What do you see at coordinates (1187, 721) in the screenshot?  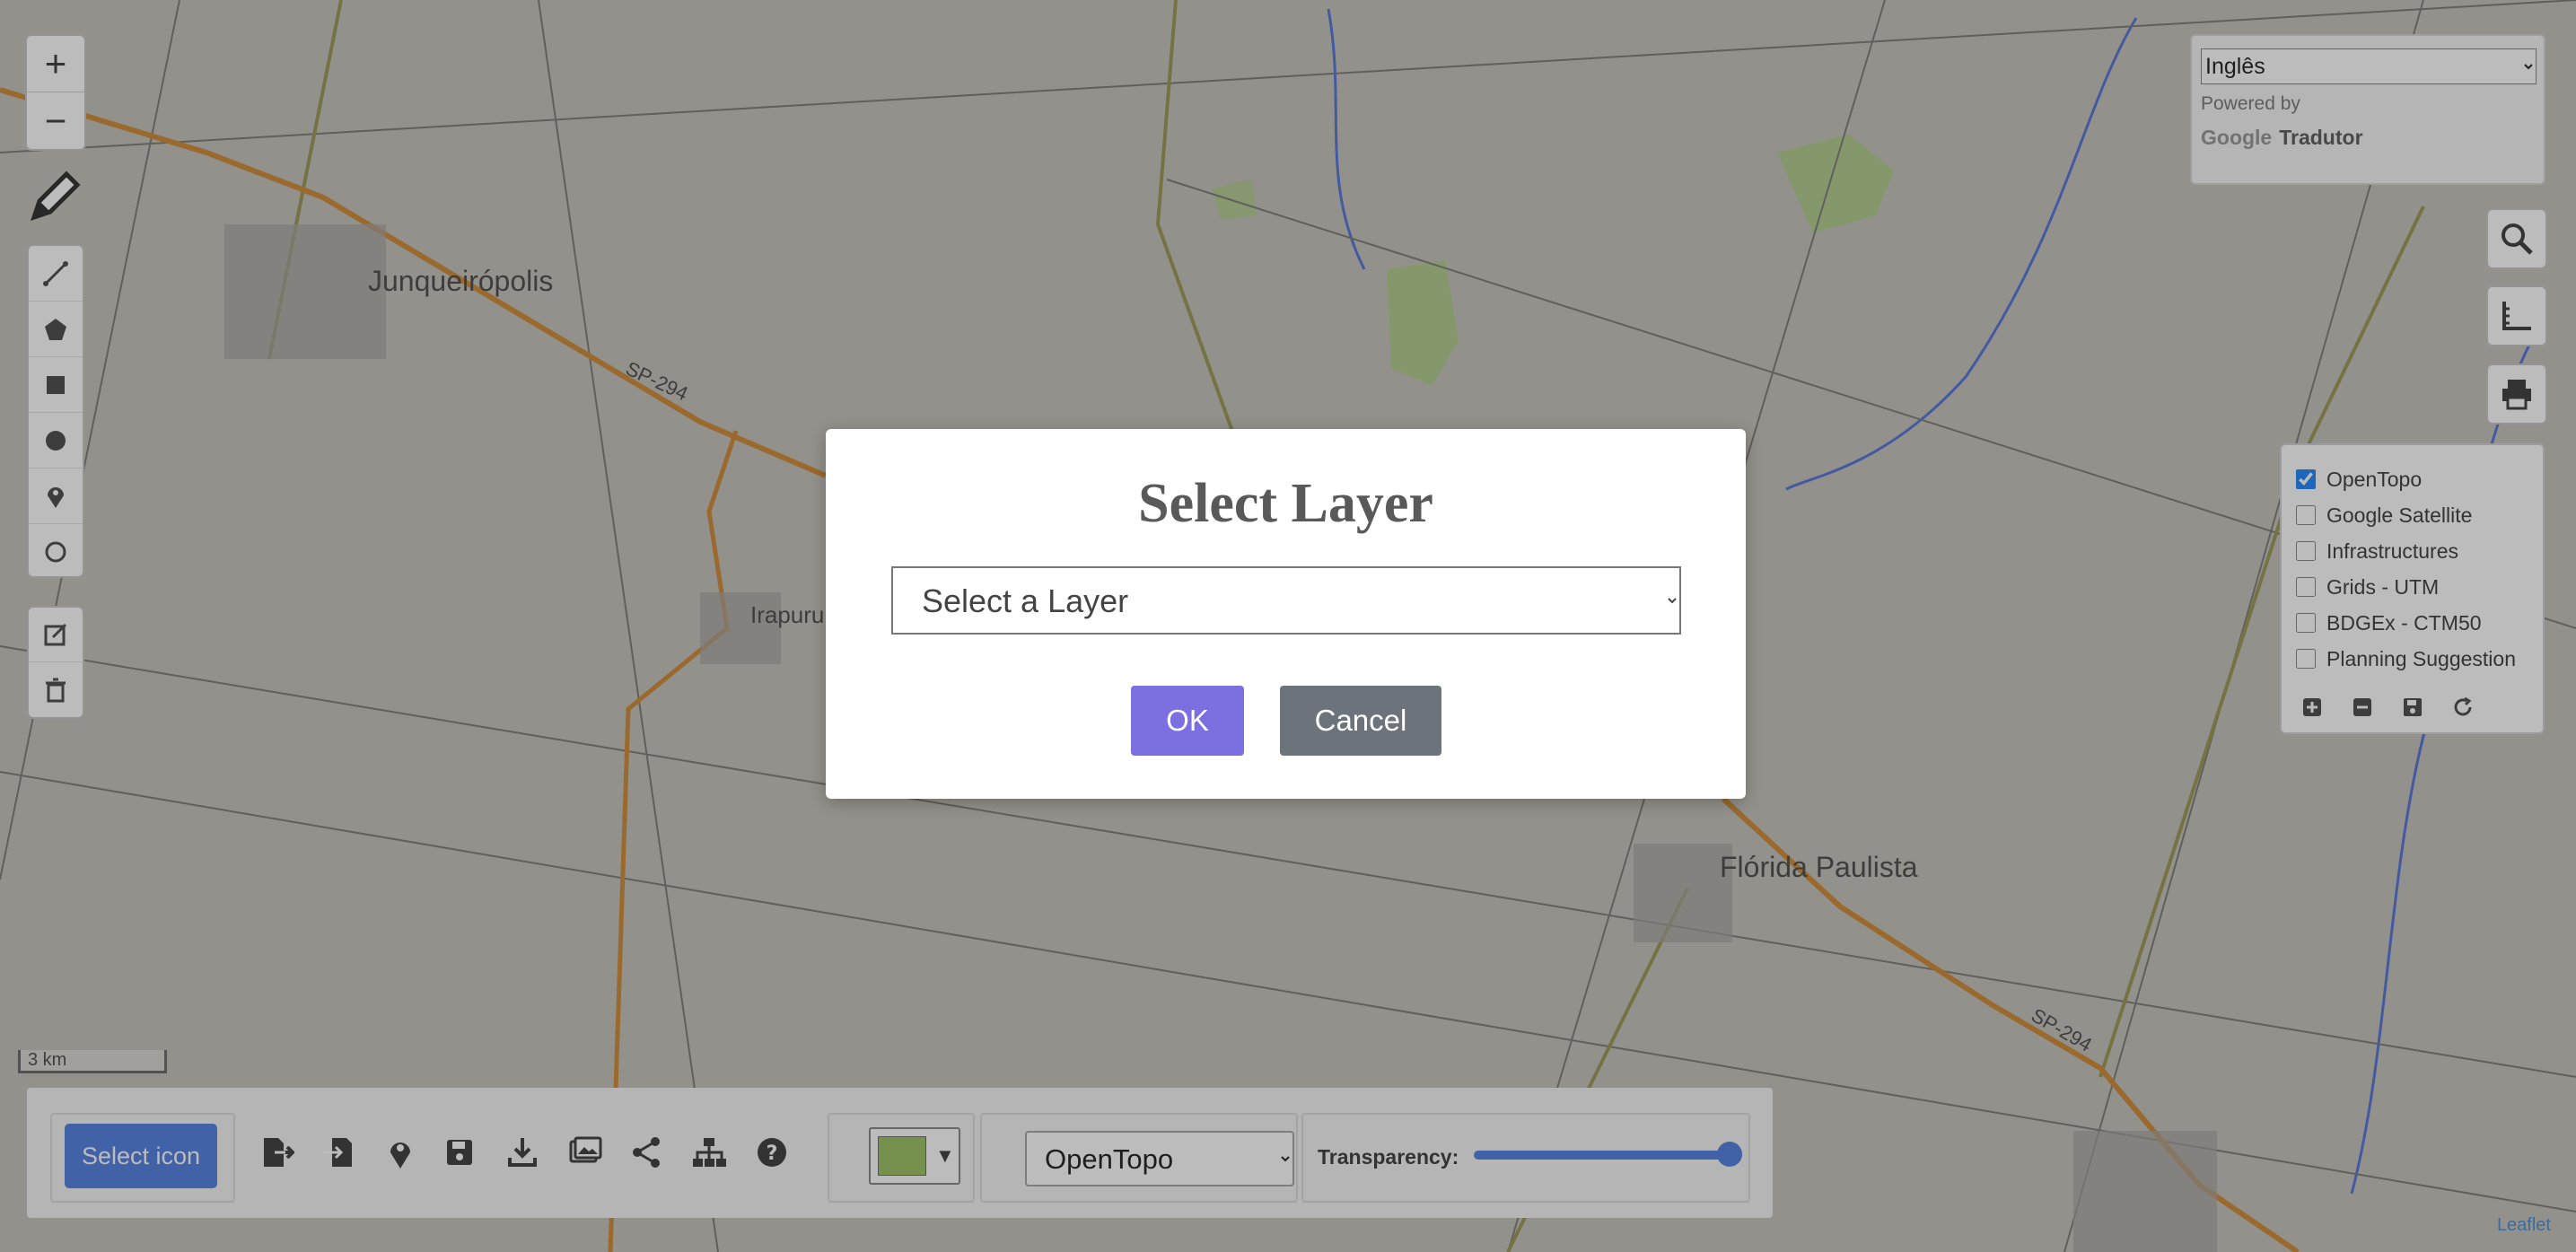 I see `ok-button: OK` at bounding box center [1187, 721].